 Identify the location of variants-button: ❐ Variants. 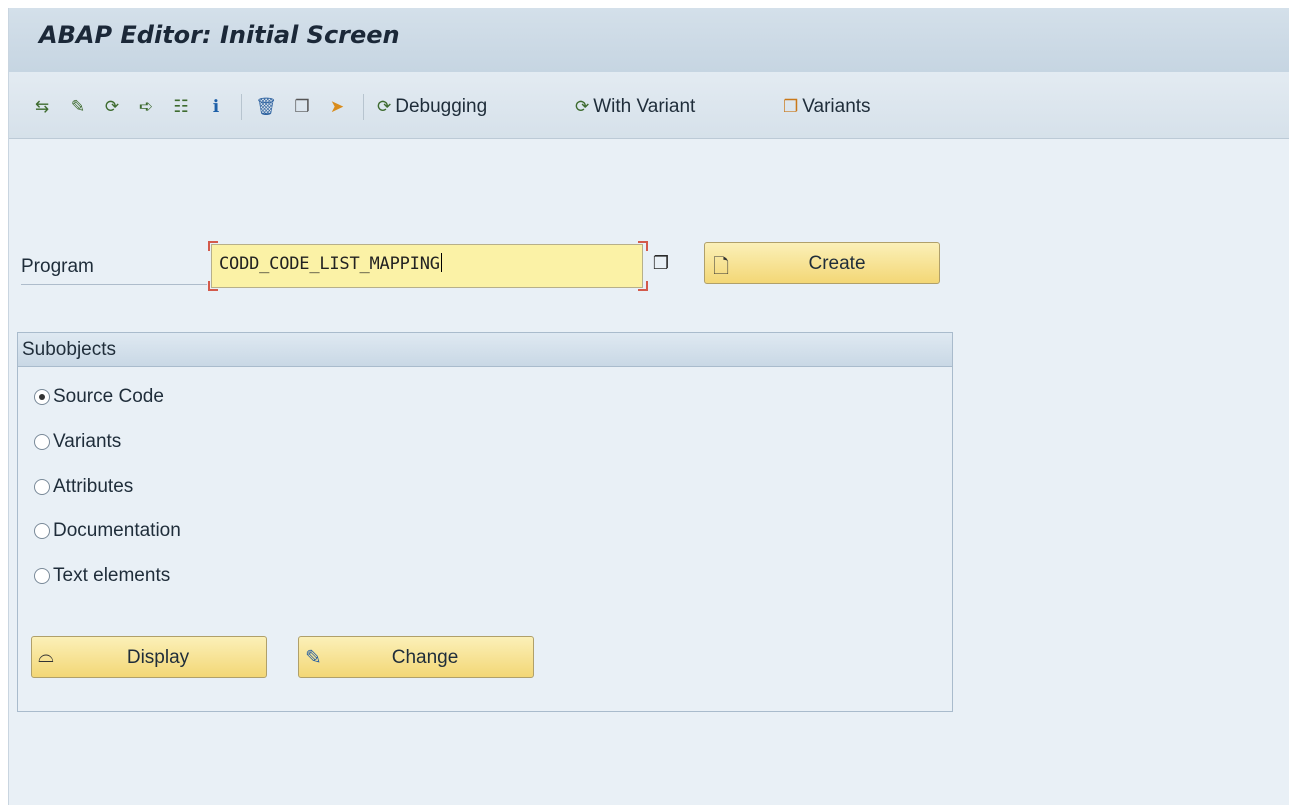
(827, 107).